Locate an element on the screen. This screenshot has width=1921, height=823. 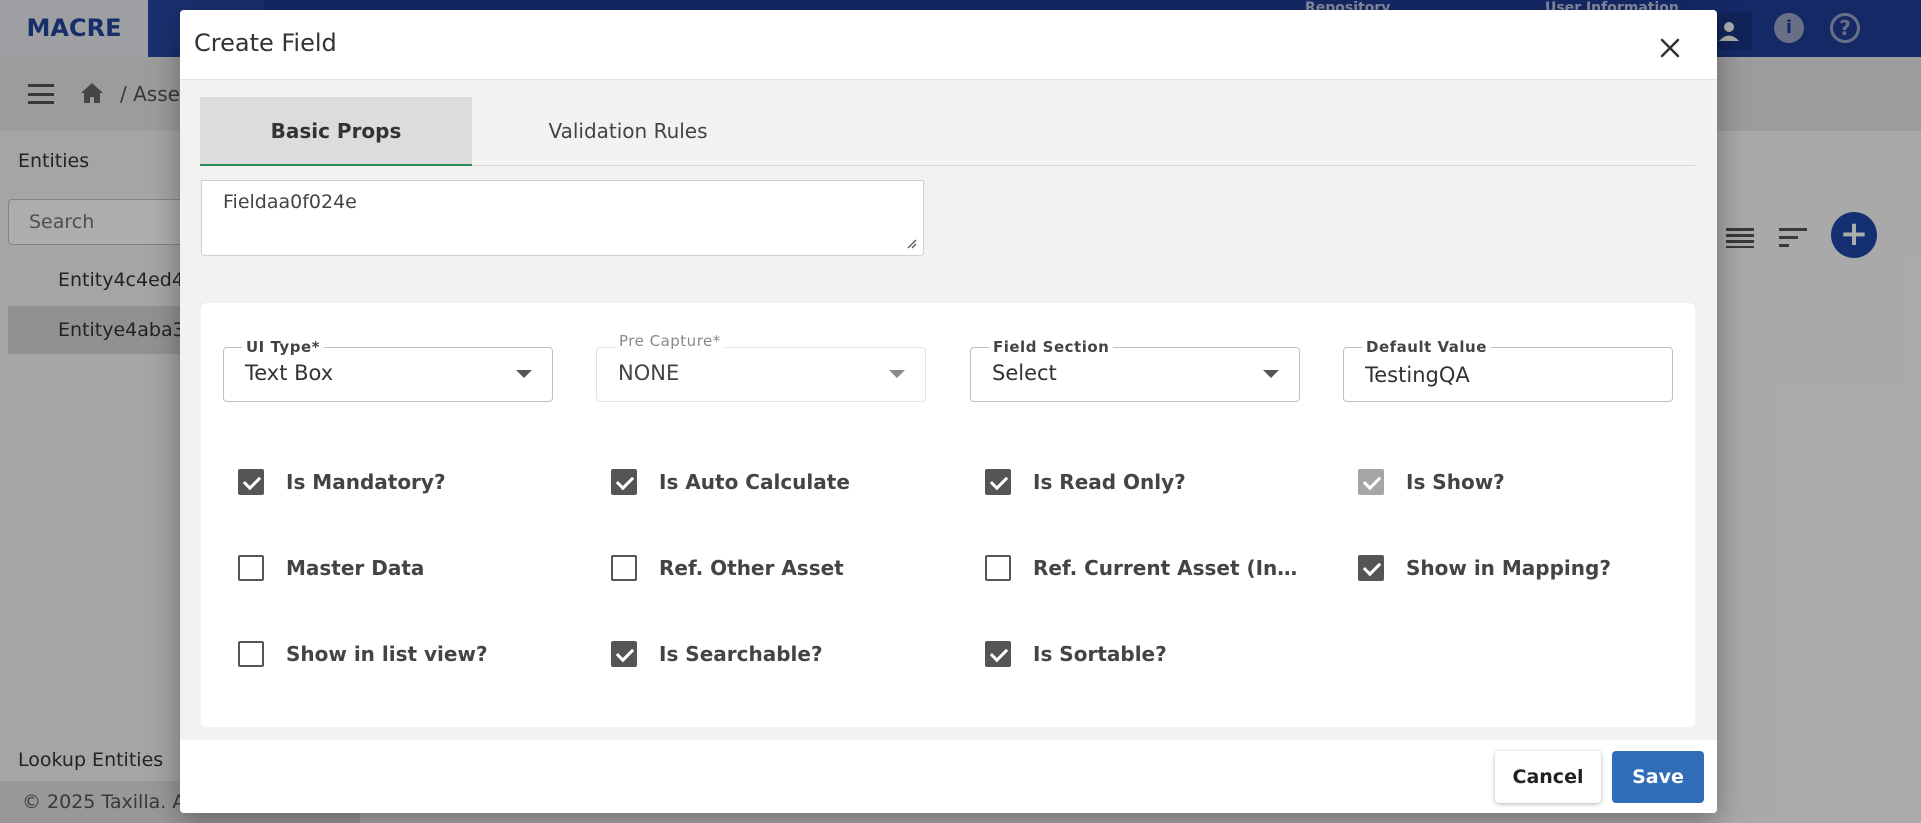
tab-validation-rules: Validation Rules is located at coordinates (628, 131).